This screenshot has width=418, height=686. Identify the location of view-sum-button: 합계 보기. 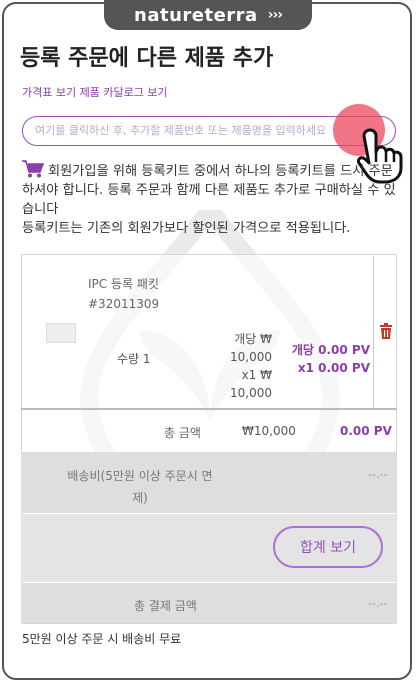
(328, 547).